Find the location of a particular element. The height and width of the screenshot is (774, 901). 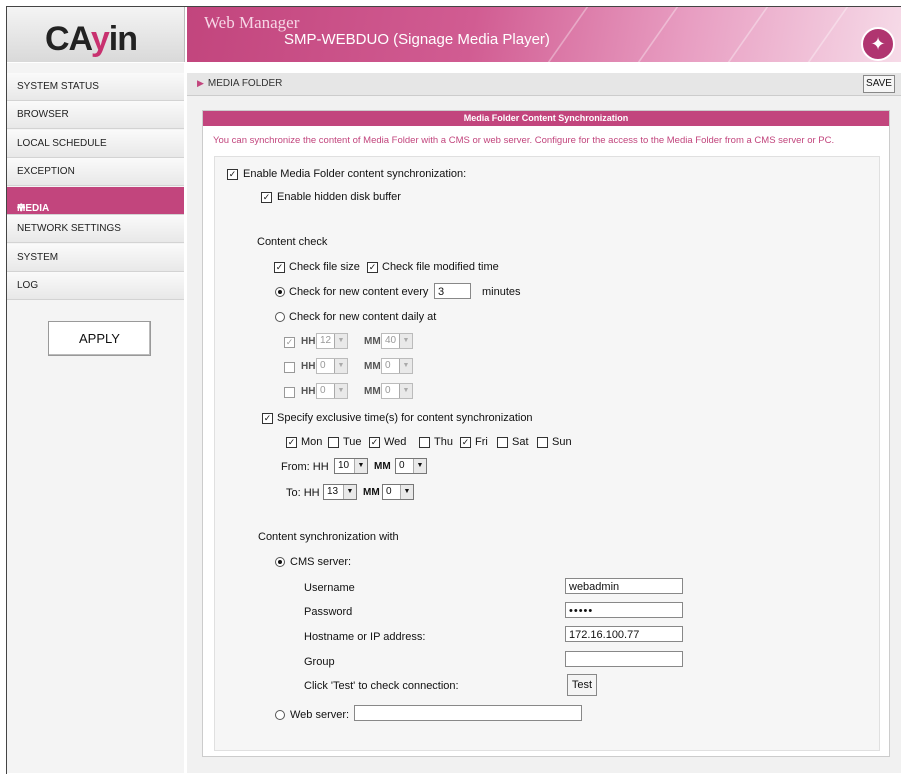

hidden-buffer-checkbox: ✓ is located at coordinates (266, 197).